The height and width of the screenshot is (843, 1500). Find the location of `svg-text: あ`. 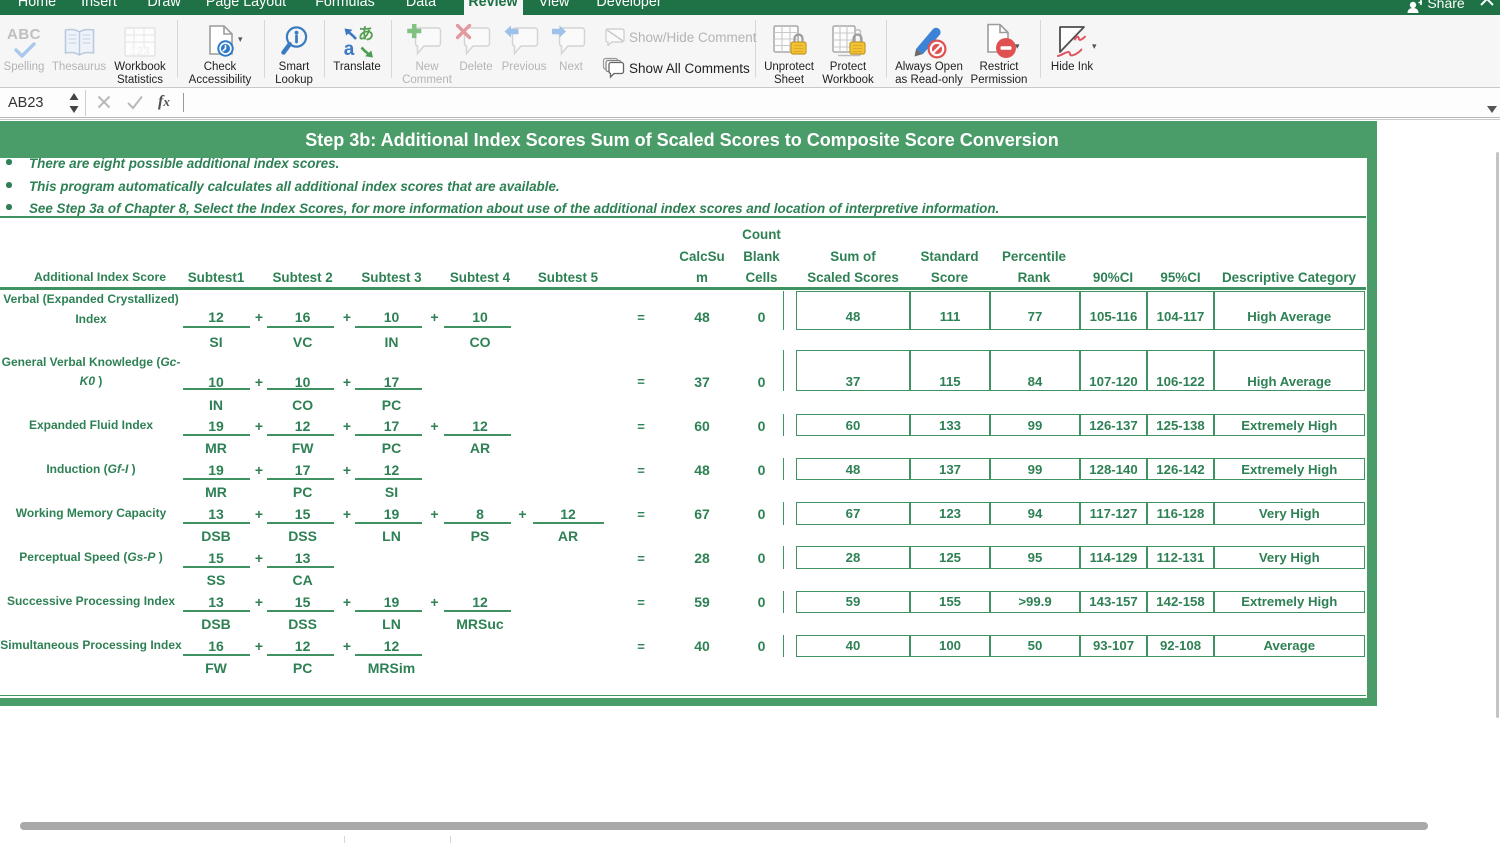

svg-text: あ is located at coordinates (366, 34).